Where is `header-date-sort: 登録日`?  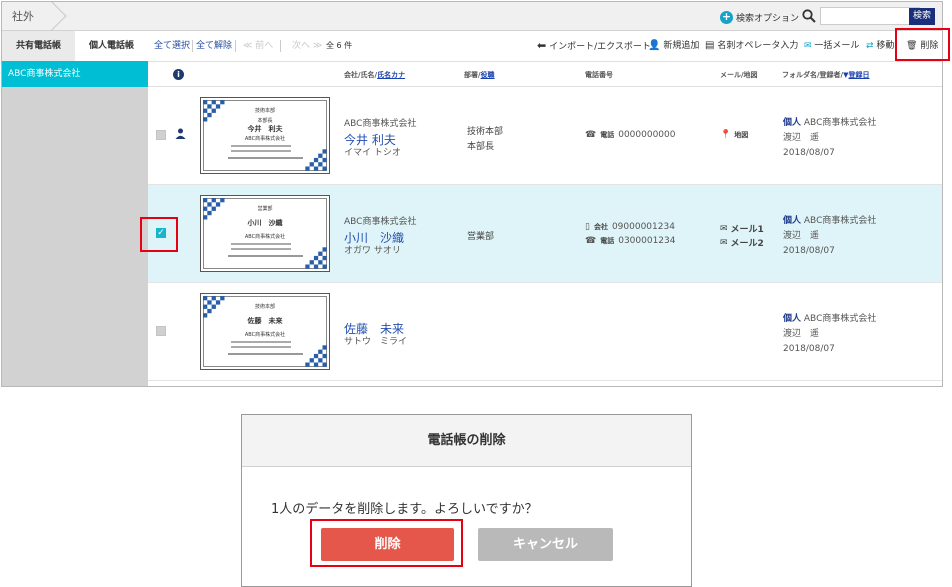 header-date-sort: 登録日 is located at coordinates (859, 75).